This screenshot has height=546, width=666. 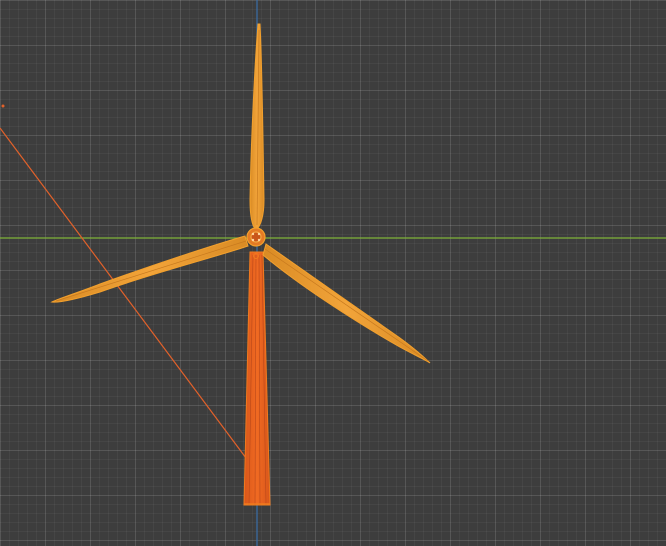 What do you see at coordinates (3, 106) in the screenshot?
I see `origin-dot` at bounding box center [3, 106].